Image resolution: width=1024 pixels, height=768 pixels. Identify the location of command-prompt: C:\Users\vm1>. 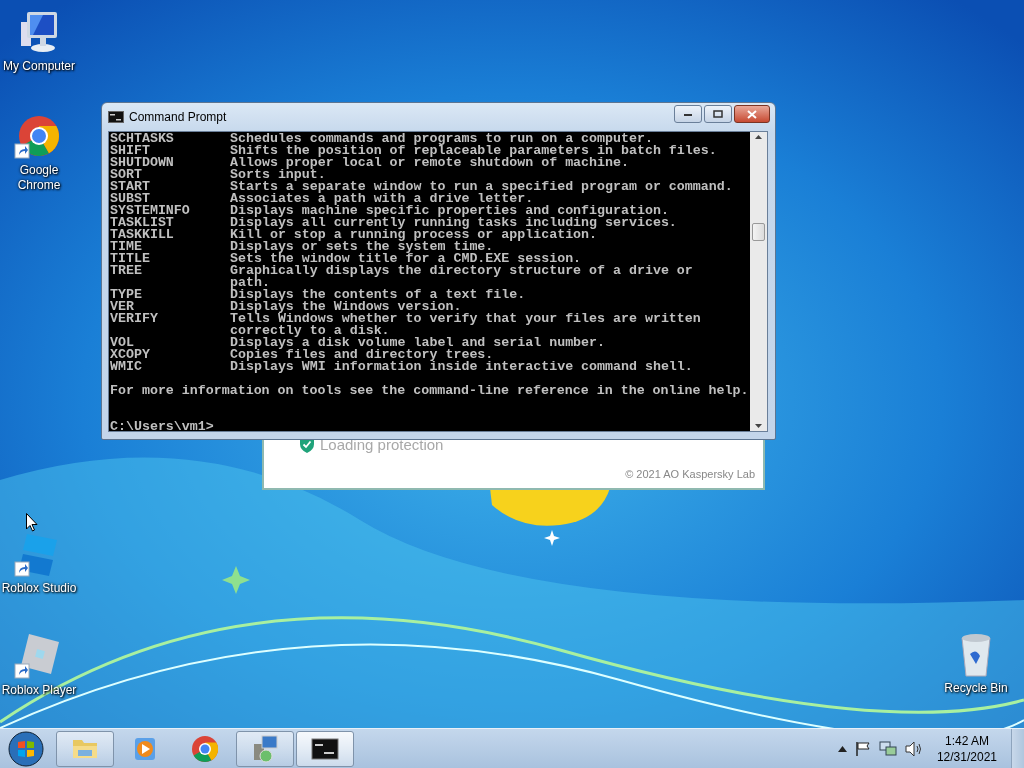
(162, 426).